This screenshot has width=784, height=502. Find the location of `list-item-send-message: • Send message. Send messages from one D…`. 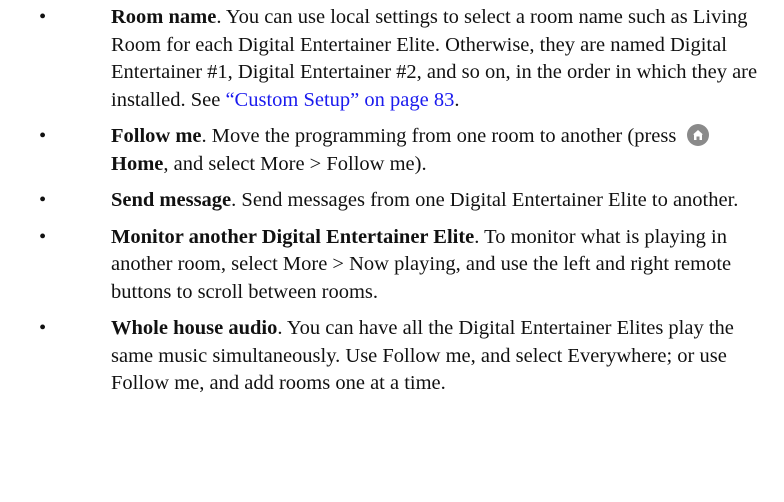

list-item-send-message: • Send message. Send messages from one D… is located at coordinates (404, 201).